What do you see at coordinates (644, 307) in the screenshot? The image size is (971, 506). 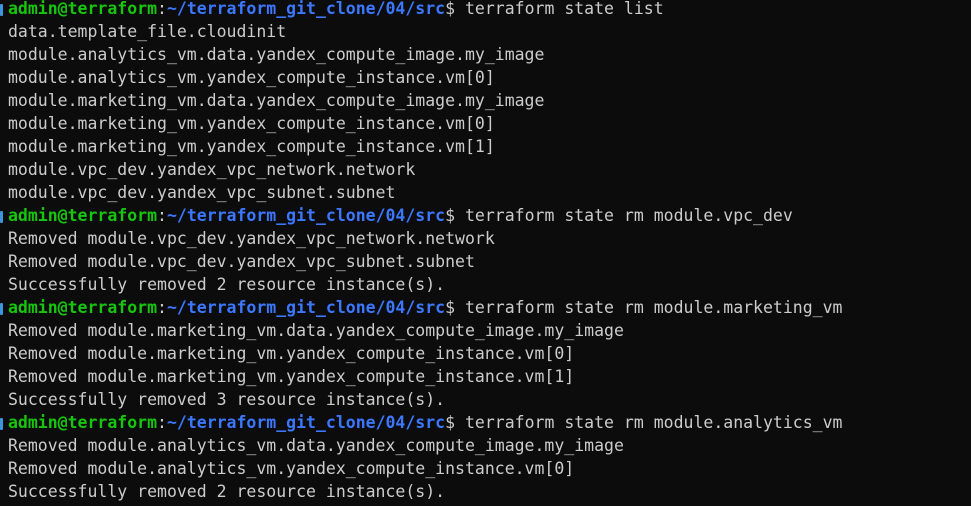 I see `prompt-command: $ terraform state rm module.marketing_vm` at bounding box center [644, 307].